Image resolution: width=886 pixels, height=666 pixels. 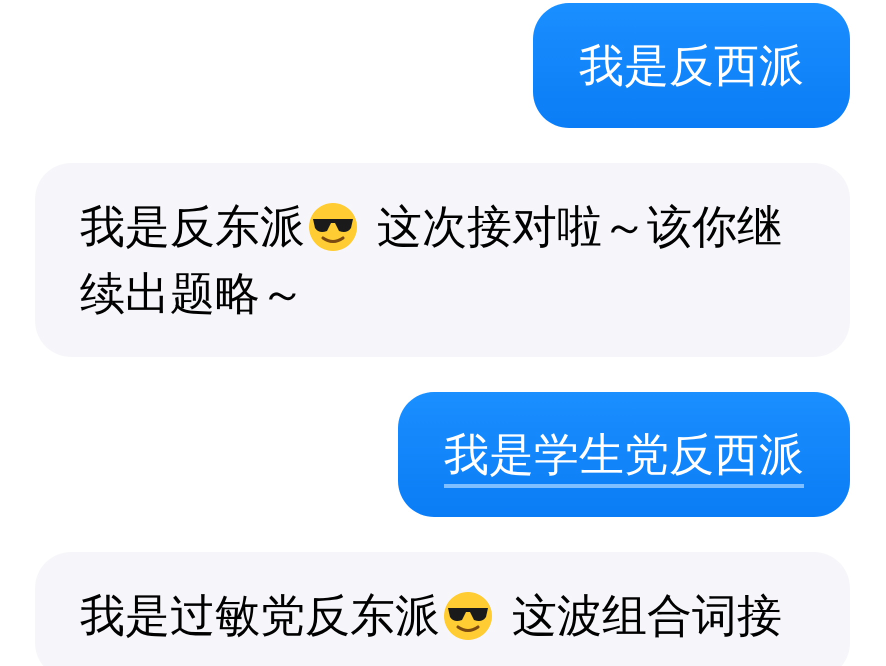 What do you see at coordinates (192, 294) in the screenshot?
I see `message-text: 续出题略～` at bounding box center [192, 294].